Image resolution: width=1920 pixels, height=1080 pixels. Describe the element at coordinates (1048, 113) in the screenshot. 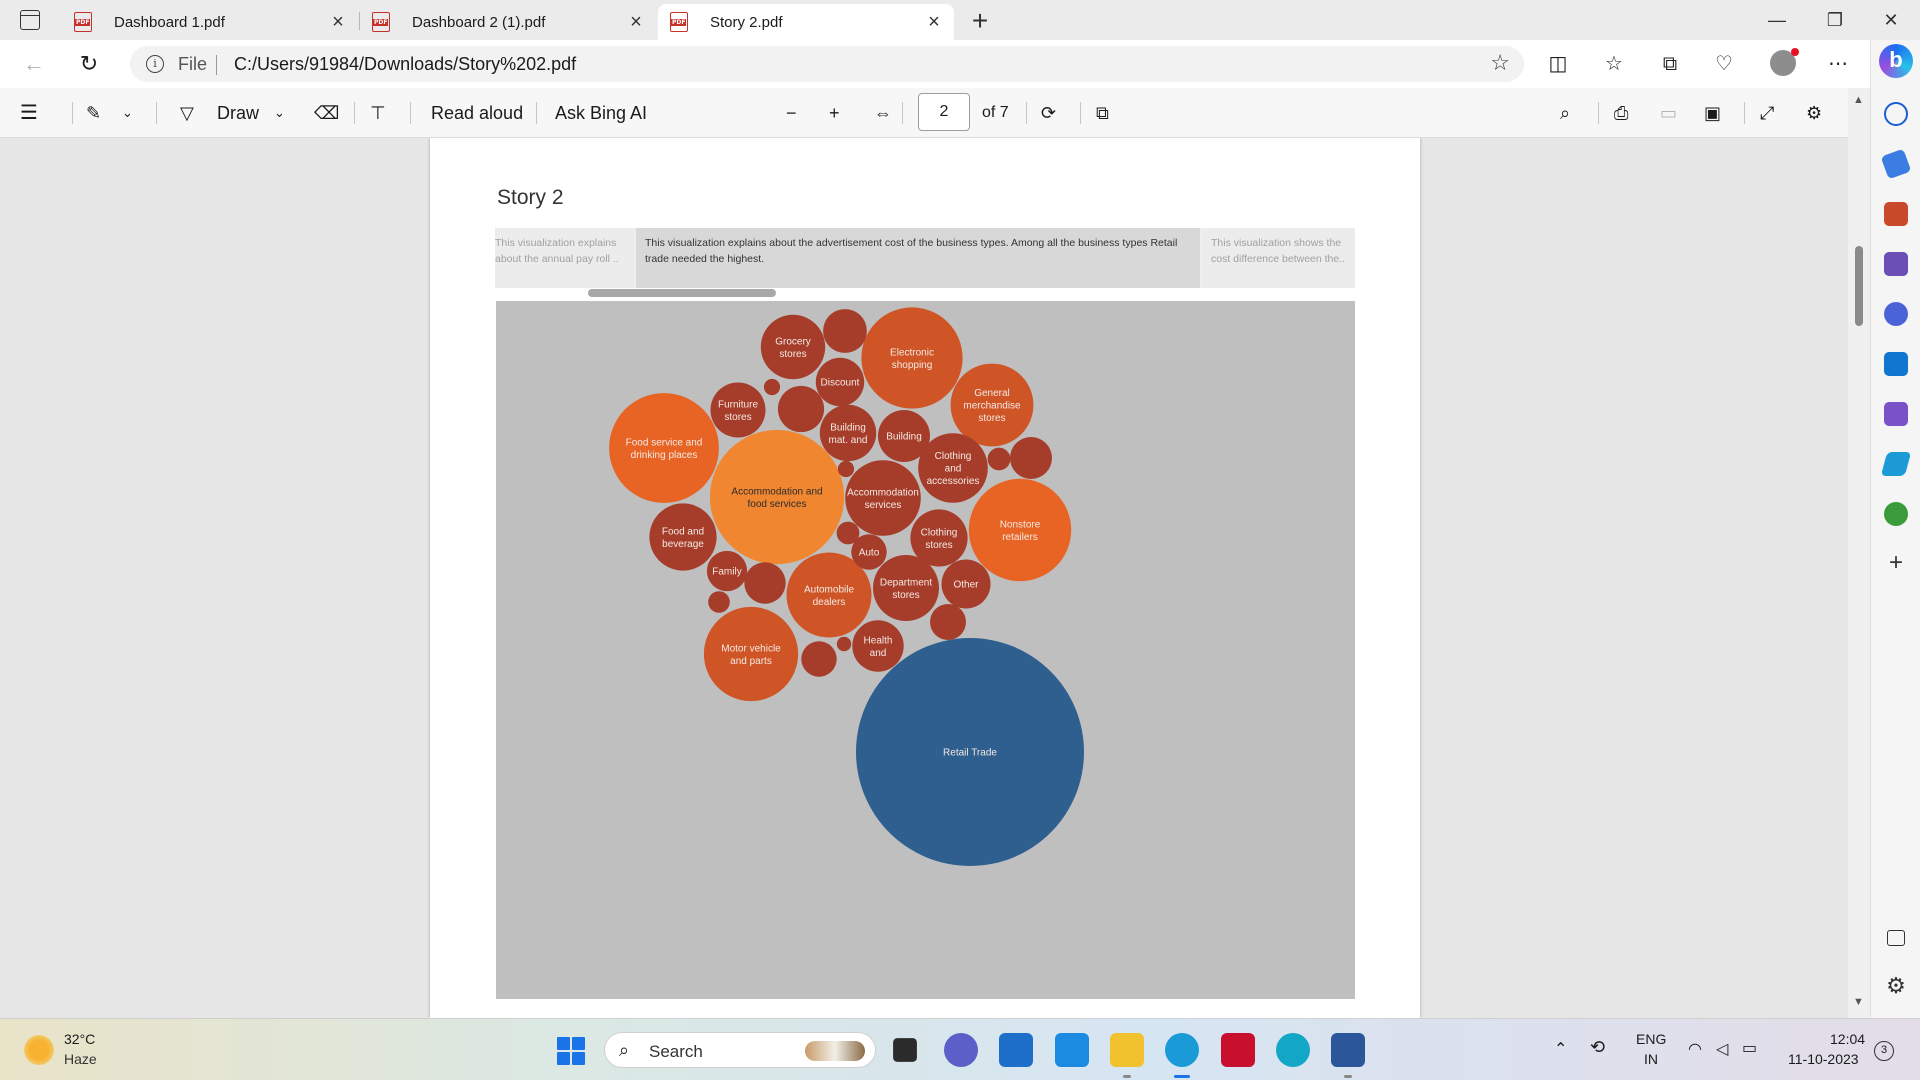

I see `rotate-icon: ⟳` at that location.